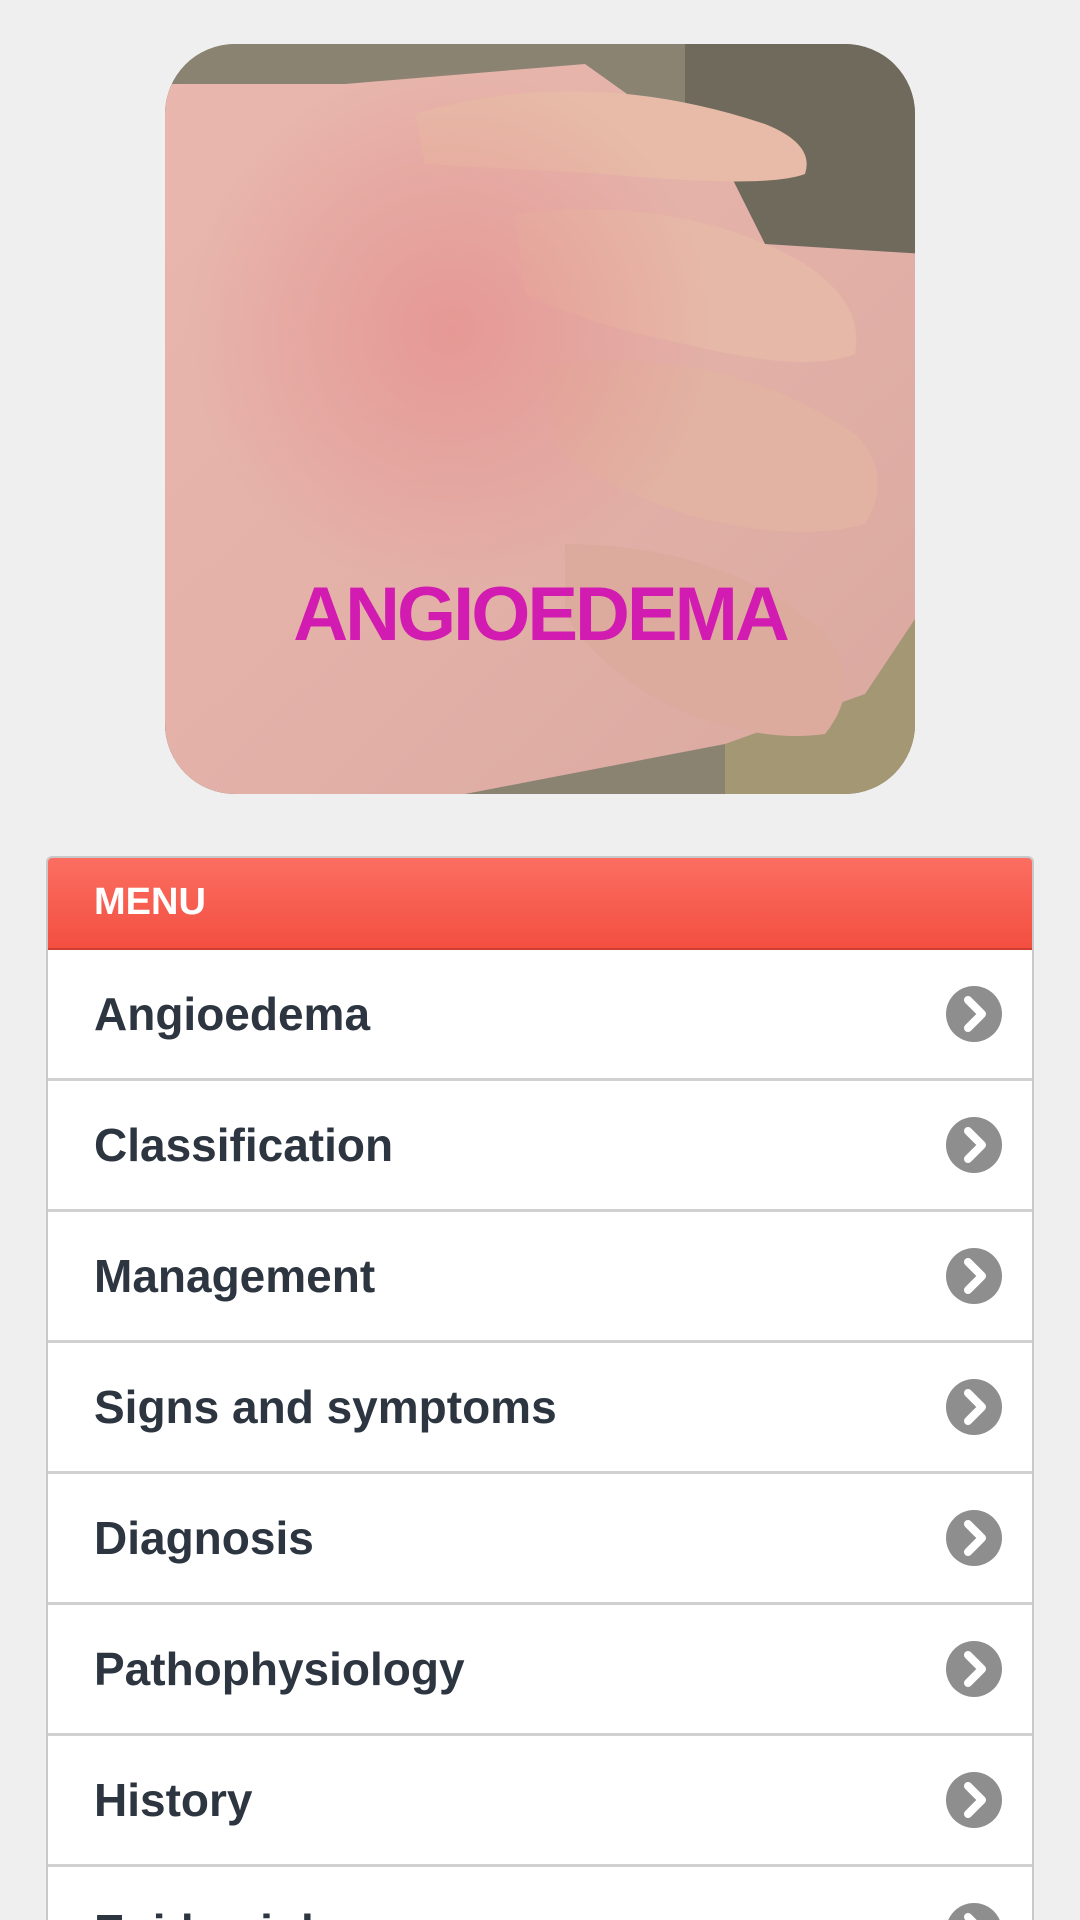 The height and width of the screenshot is (1920, 1080). I want to click on menu-item-angioedema: Angioedema, so click(540, 1015).